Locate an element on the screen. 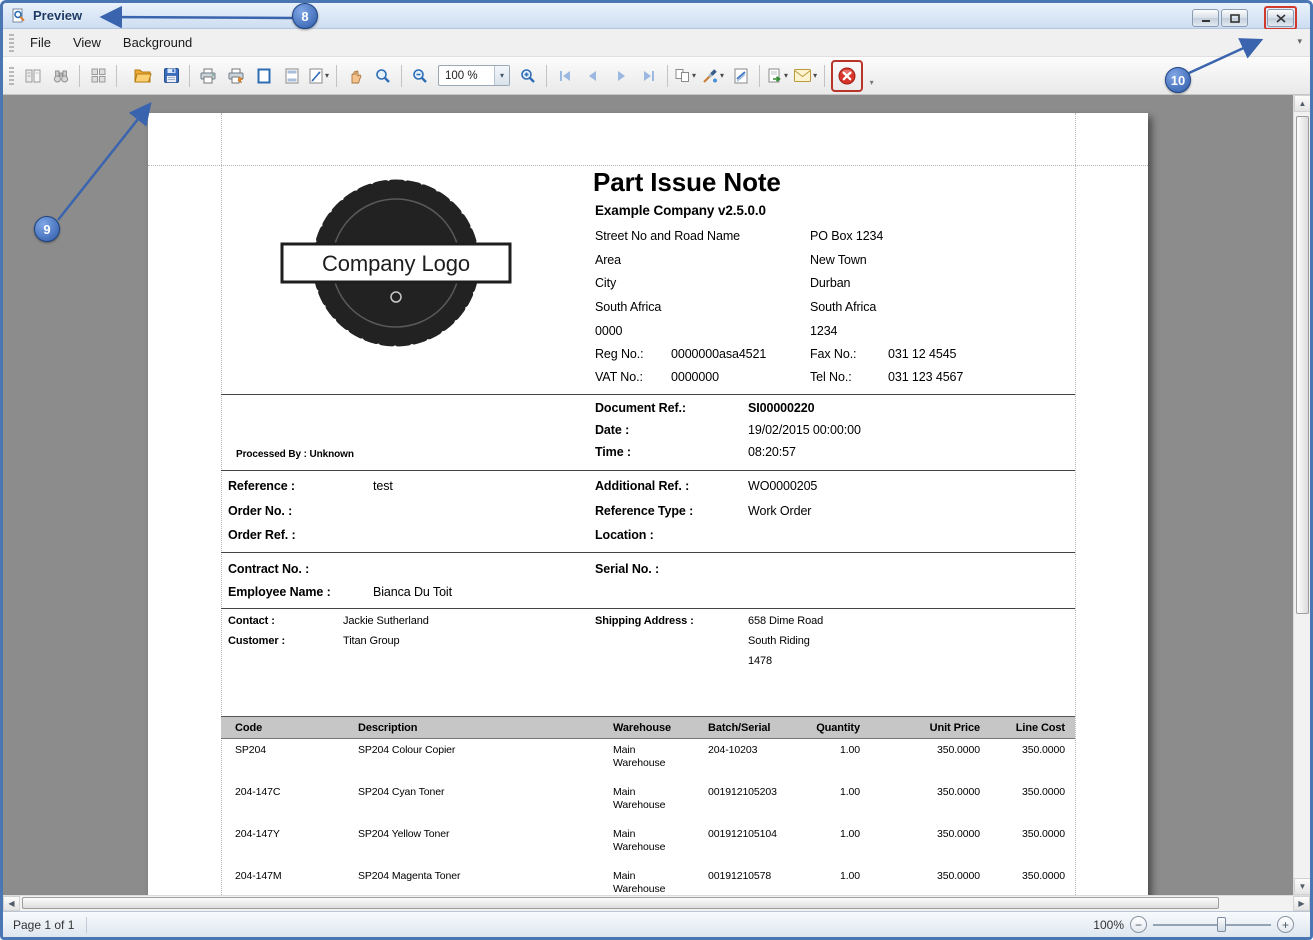  window-title: Preview is located at coordinates (58, 15).